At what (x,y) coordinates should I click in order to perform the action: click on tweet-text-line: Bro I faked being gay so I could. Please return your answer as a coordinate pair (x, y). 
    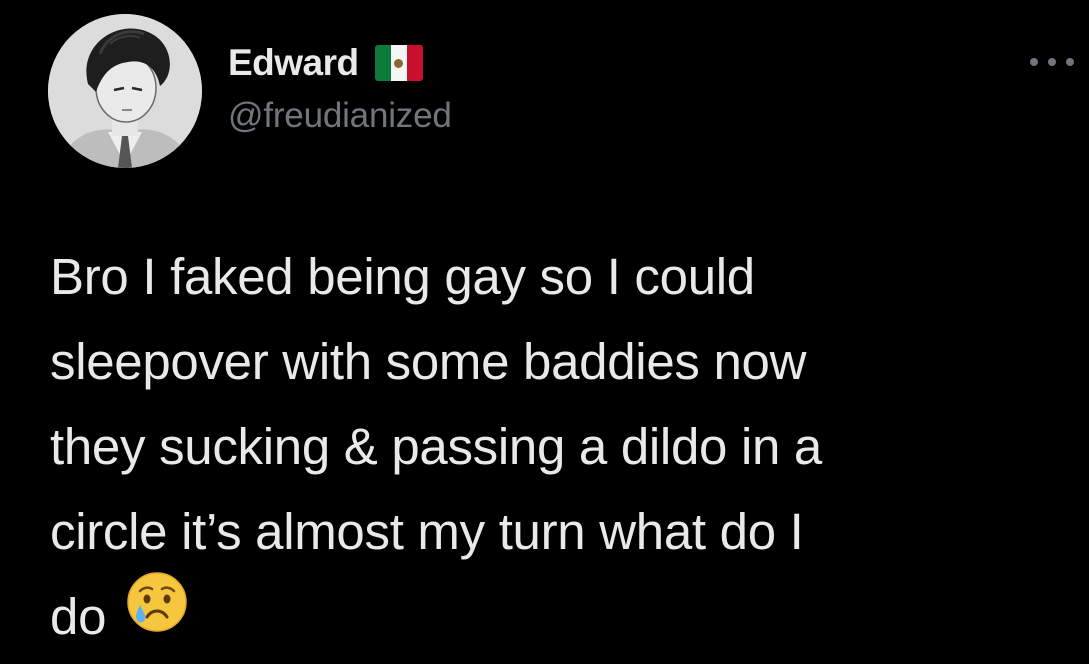
    Looking at the image, I should click on (402, 276).